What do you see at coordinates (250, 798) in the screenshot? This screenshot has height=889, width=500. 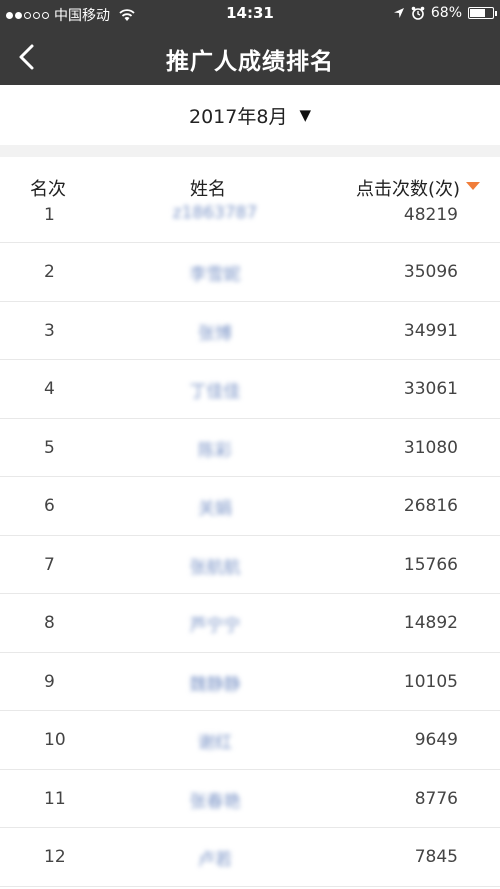 I see `table-row: 11 张春艳 8776` at bounding box center [250, 798].